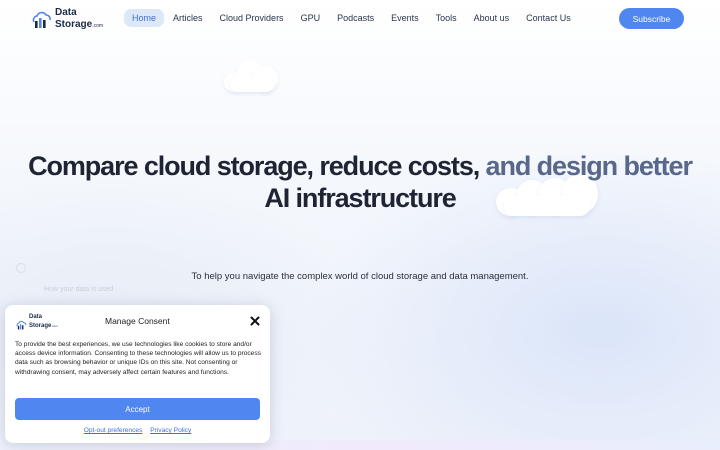  I want to click on consent-title: Manage Consent, so click(137, 321).